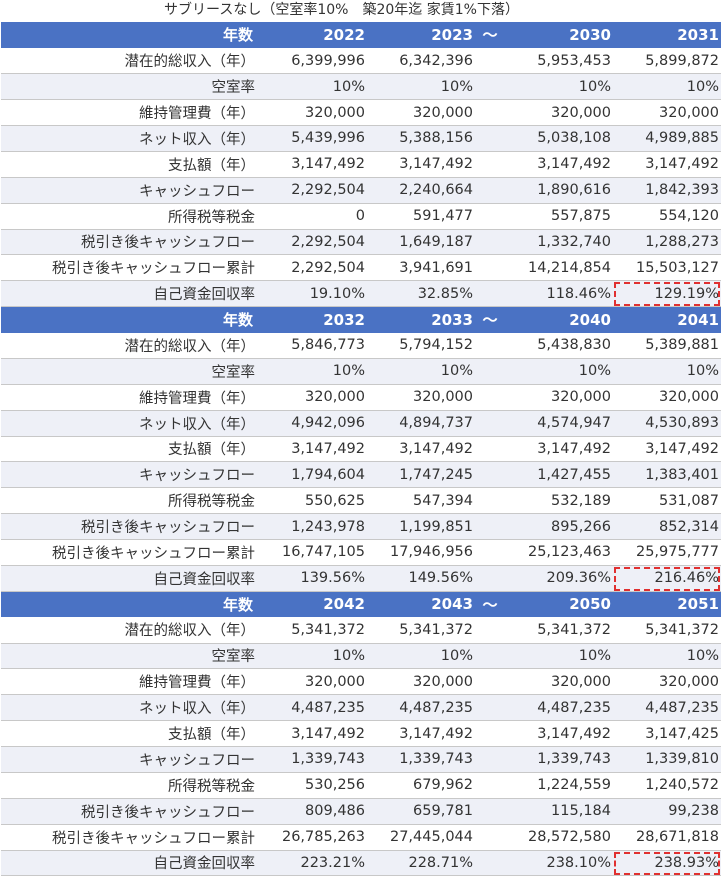 This screenshot has height=884, width=723. Describe the element at coordinates (421, 578) in the screenshot. I see `table-cell: 149.56%` at that location.